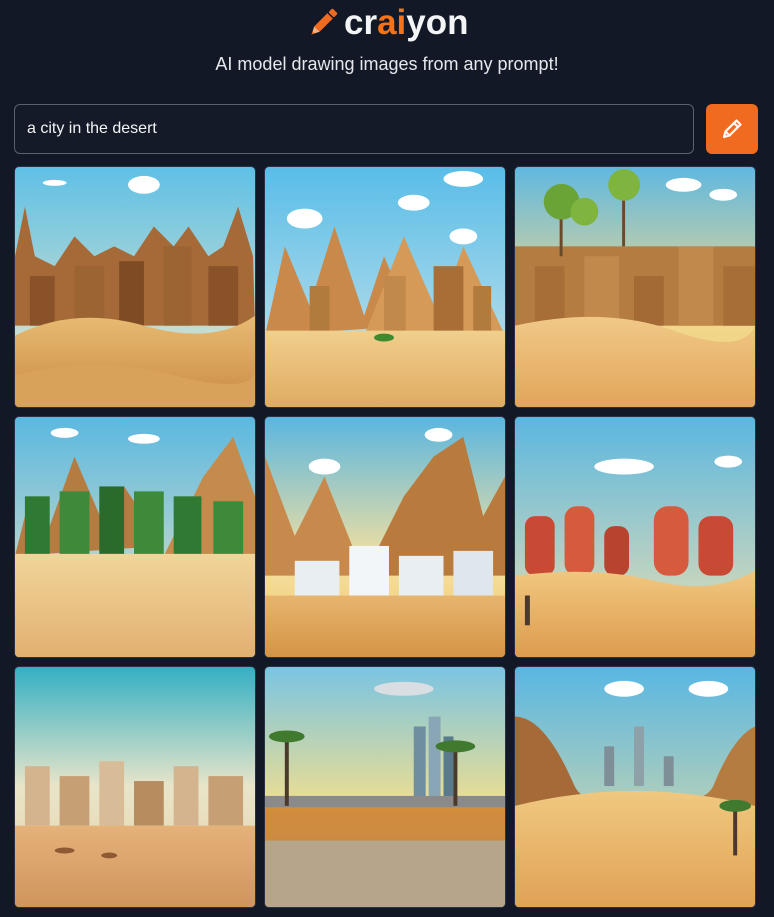 The height and width of the screenshot is (917, 774). I want to click on search-row, so click(386, 129).